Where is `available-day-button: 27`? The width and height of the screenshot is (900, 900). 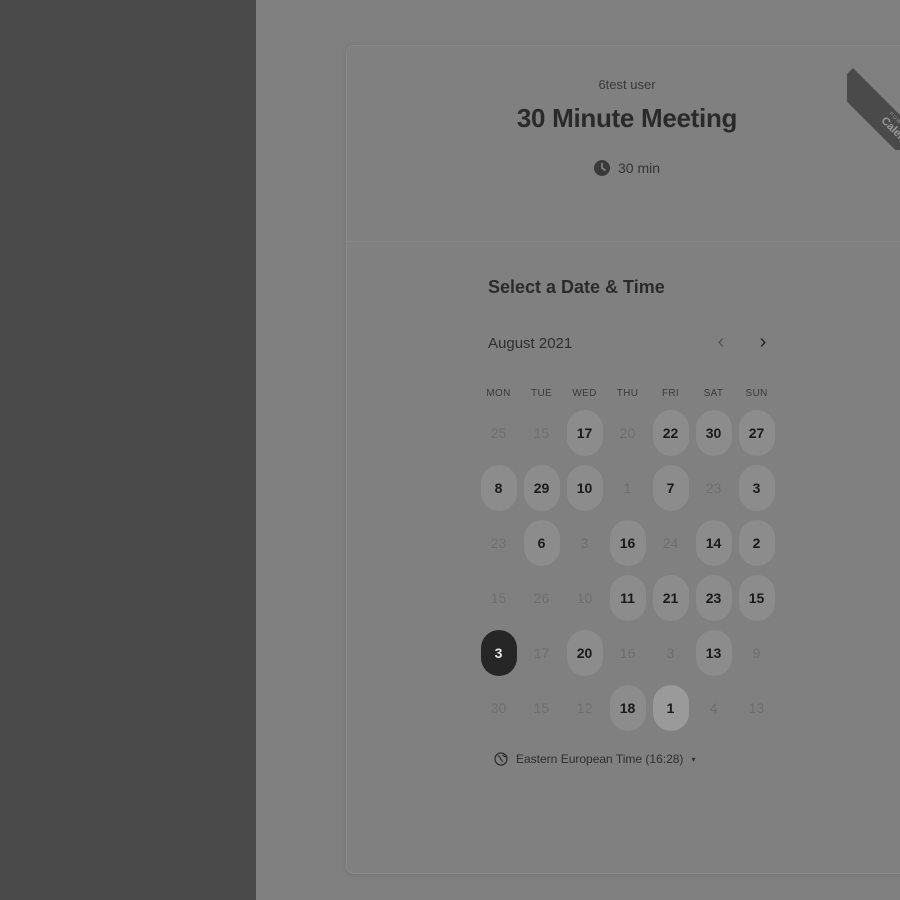 available-day-button: 27 is located at coordinates (756, 433).